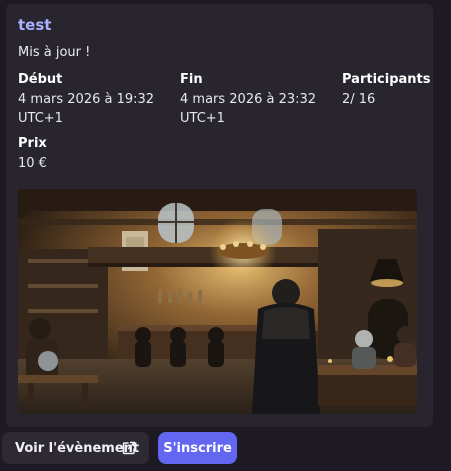 The width and height of the screenshot is (451, 471). What do you see at coordinates (34, 25) in the screenshot?
I see `event-title: test` at bounding box center [34, 25].